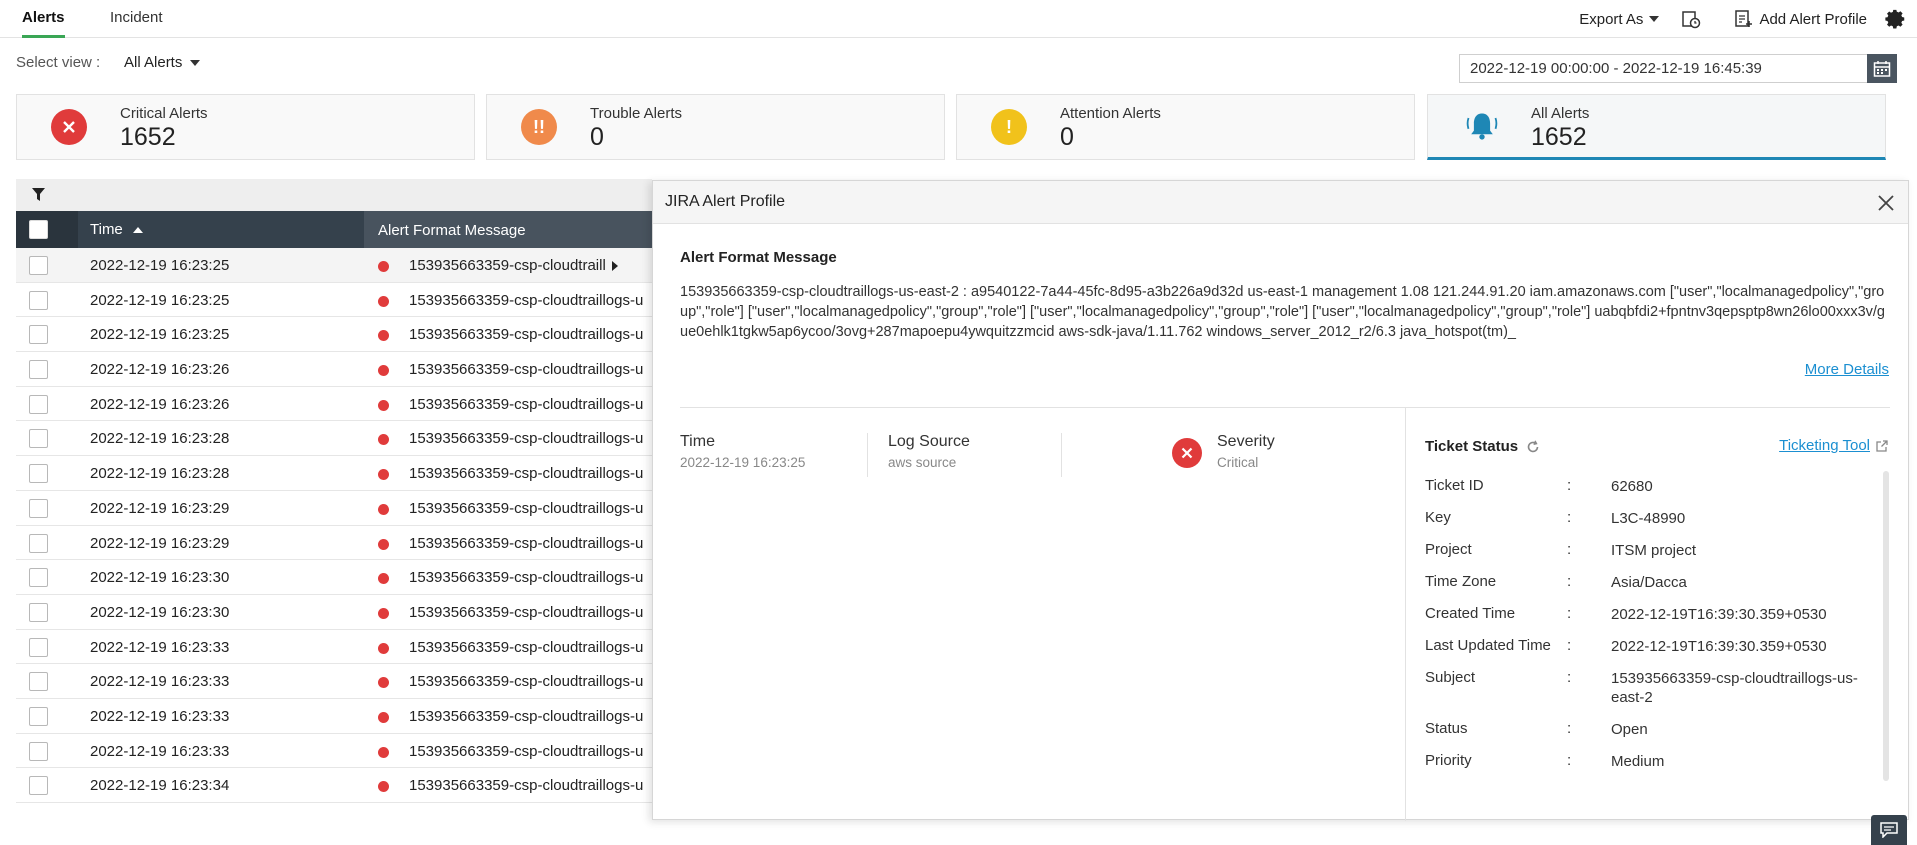  I want to click on calendar-button, so click(1882, 68).